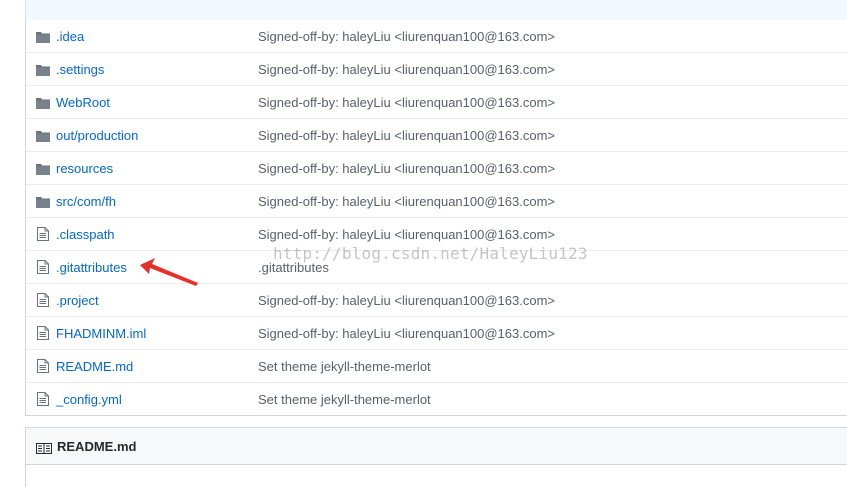 Image resolution: width=847 pixels, height=487 pixels. Describe the element at coordinates (85, 234) in the screenshot. I see `file-name-link: .classpath` at that location.